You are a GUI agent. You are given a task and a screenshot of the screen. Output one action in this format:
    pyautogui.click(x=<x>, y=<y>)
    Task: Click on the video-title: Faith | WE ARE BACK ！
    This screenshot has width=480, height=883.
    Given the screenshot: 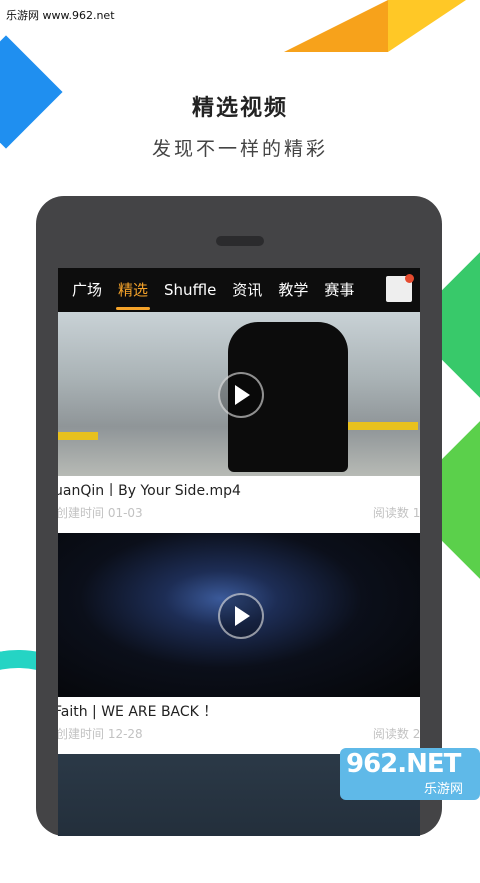 What is the action you would take?
    pyautogui.click(x=239, y=711)
    